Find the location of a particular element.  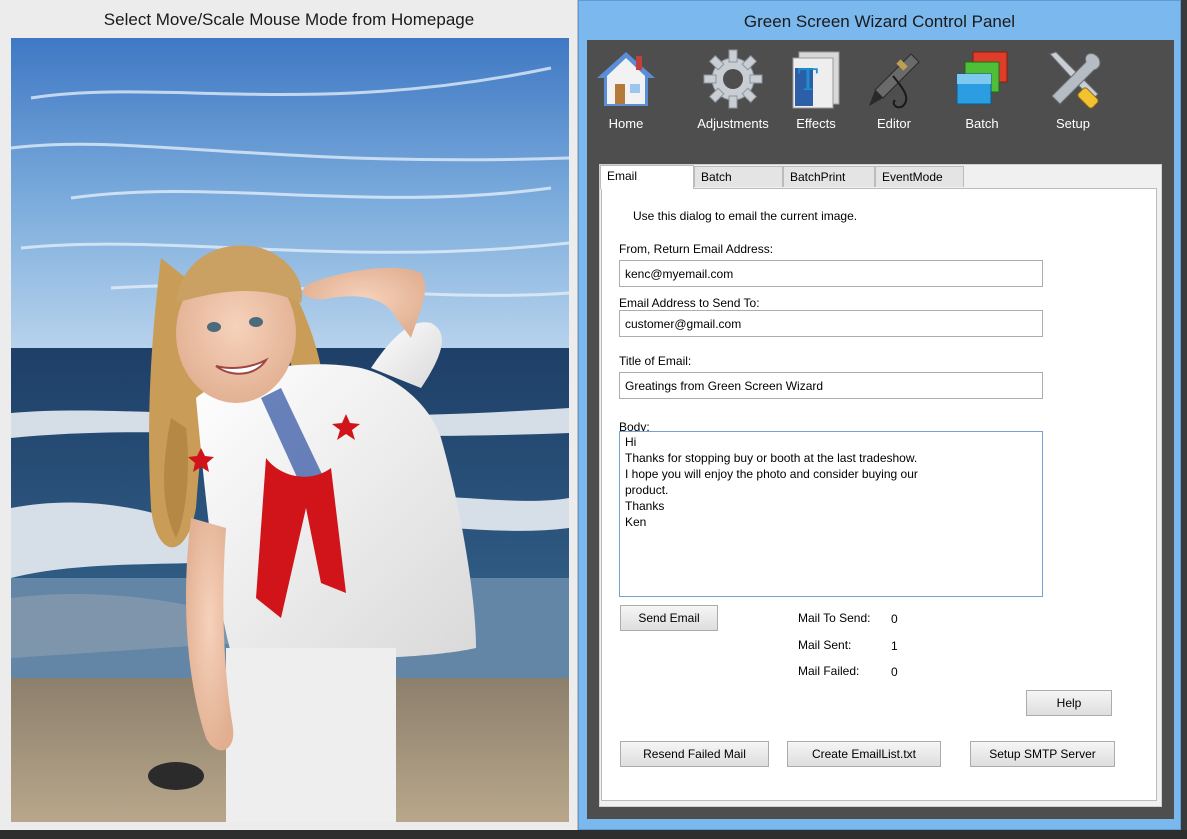

email-title-input is located at coordinates (831, 385).